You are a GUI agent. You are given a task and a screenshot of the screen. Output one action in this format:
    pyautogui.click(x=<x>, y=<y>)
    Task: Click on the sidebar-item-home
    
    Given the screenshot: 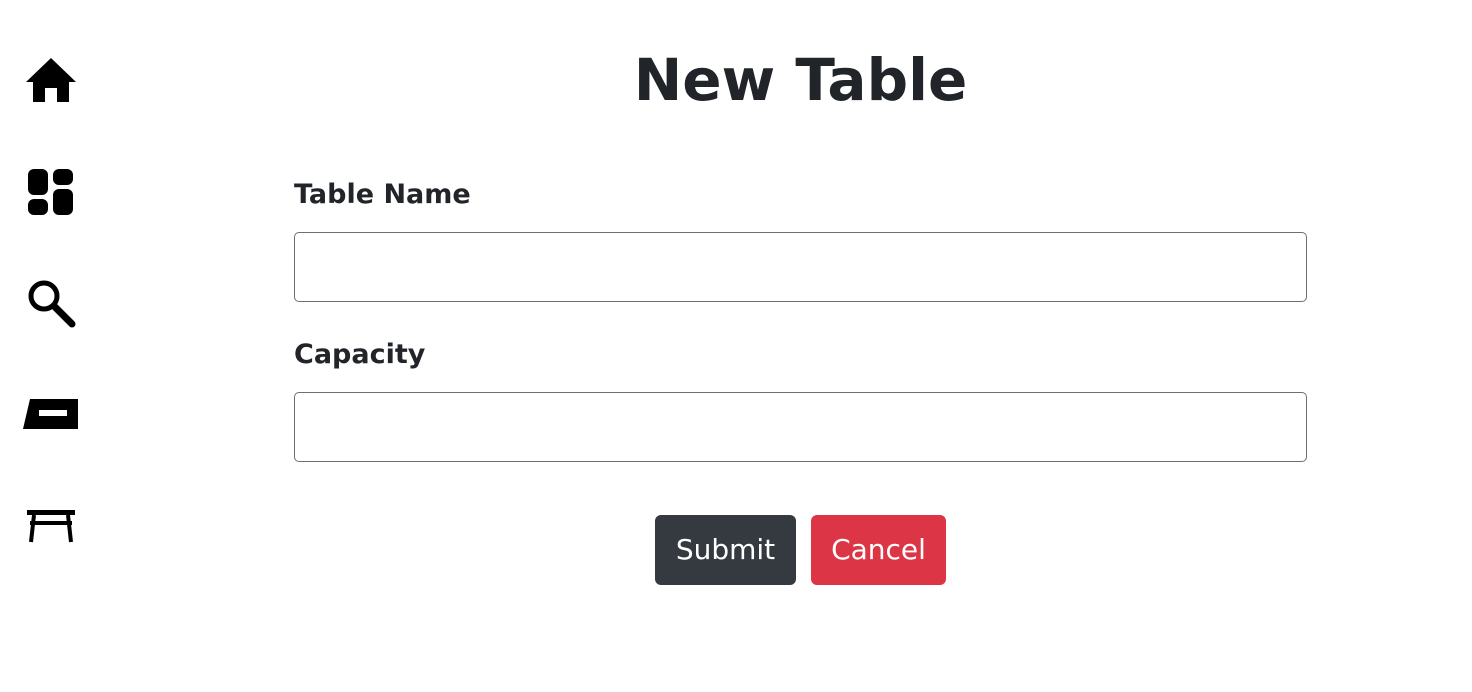 What is the action you would take?
    pyautogui.click(x=51, y=80)
    